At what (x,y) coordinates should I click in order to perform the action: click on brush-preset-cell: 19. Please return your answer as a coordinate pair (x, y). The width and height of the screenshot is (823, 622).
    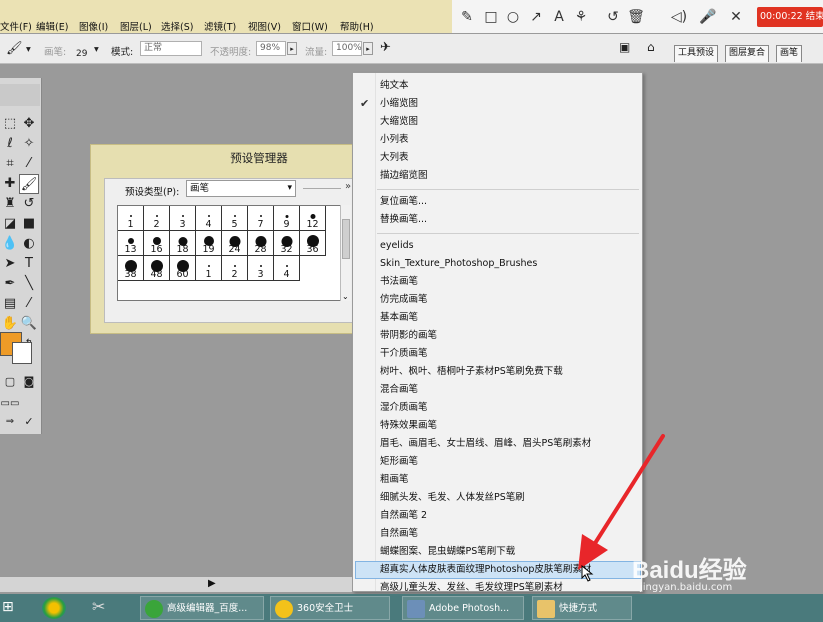
    Looking at the image, I should click on (209, 243).